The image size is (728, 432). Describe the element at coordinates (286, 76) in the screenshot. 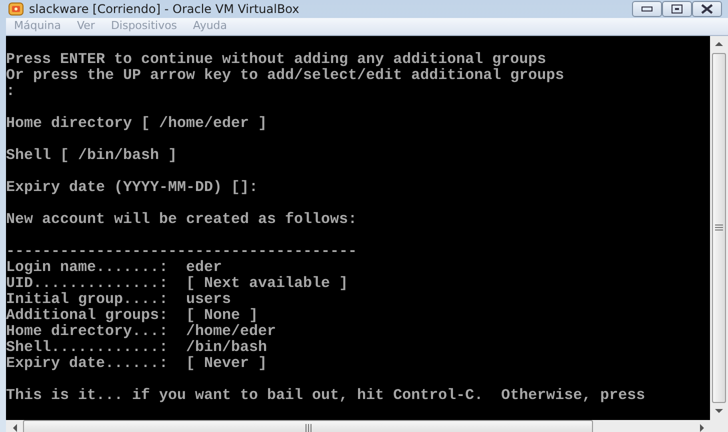

I see `console-line: Or press the UP arrow key to add/select/edit additional groups` at that location.